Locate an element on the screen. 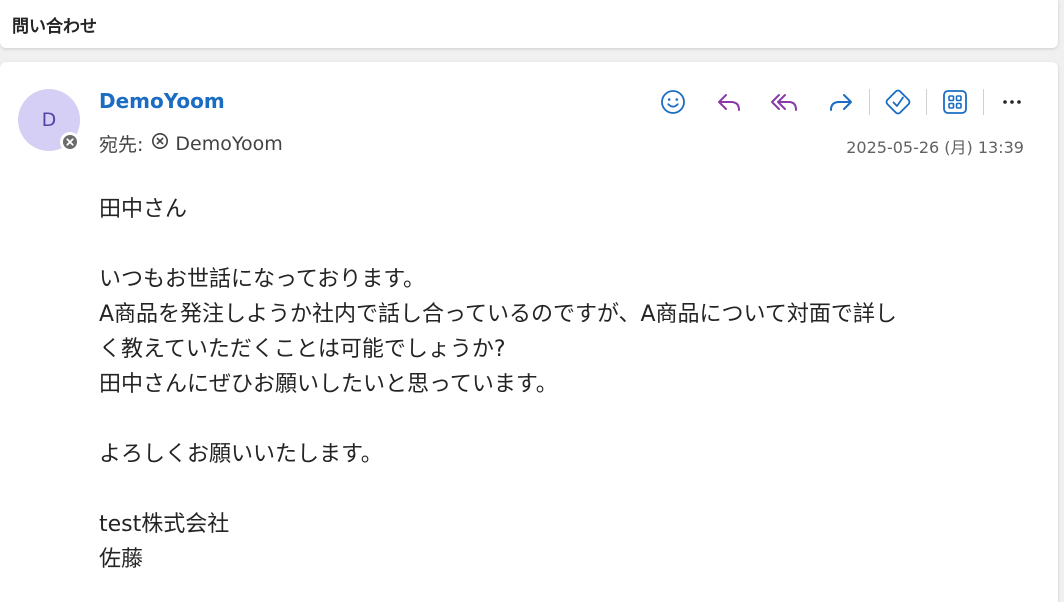 This screenshot has width=1064, height=602. subject-title: 問い合わせ is located at coordinates (54, 27).